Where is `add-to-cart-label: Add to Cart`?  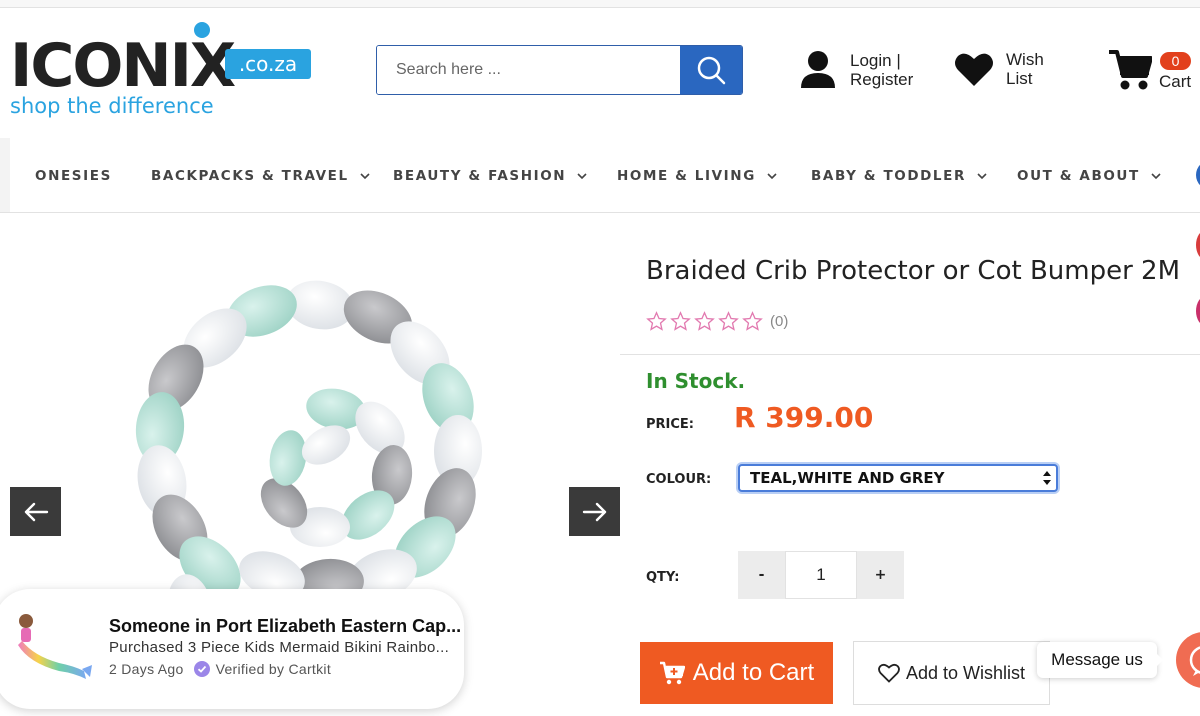 add-to-cart-label: Add to Cart is located at coordinates (753, 672).